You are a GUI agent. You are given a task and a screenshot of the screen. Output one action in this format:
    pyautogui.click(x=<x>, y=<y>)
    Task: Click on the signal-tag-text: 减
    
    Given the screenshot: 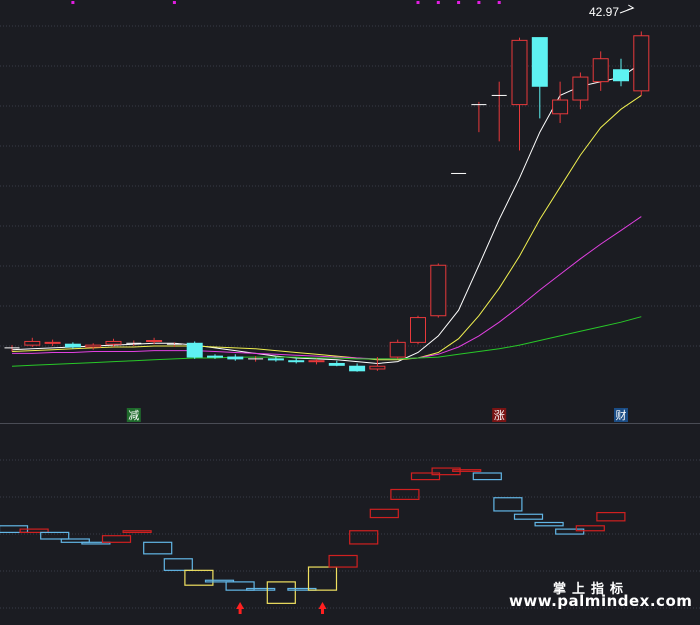 What is the action you would take?
    pyautogui.click(x=133, y=415)
    